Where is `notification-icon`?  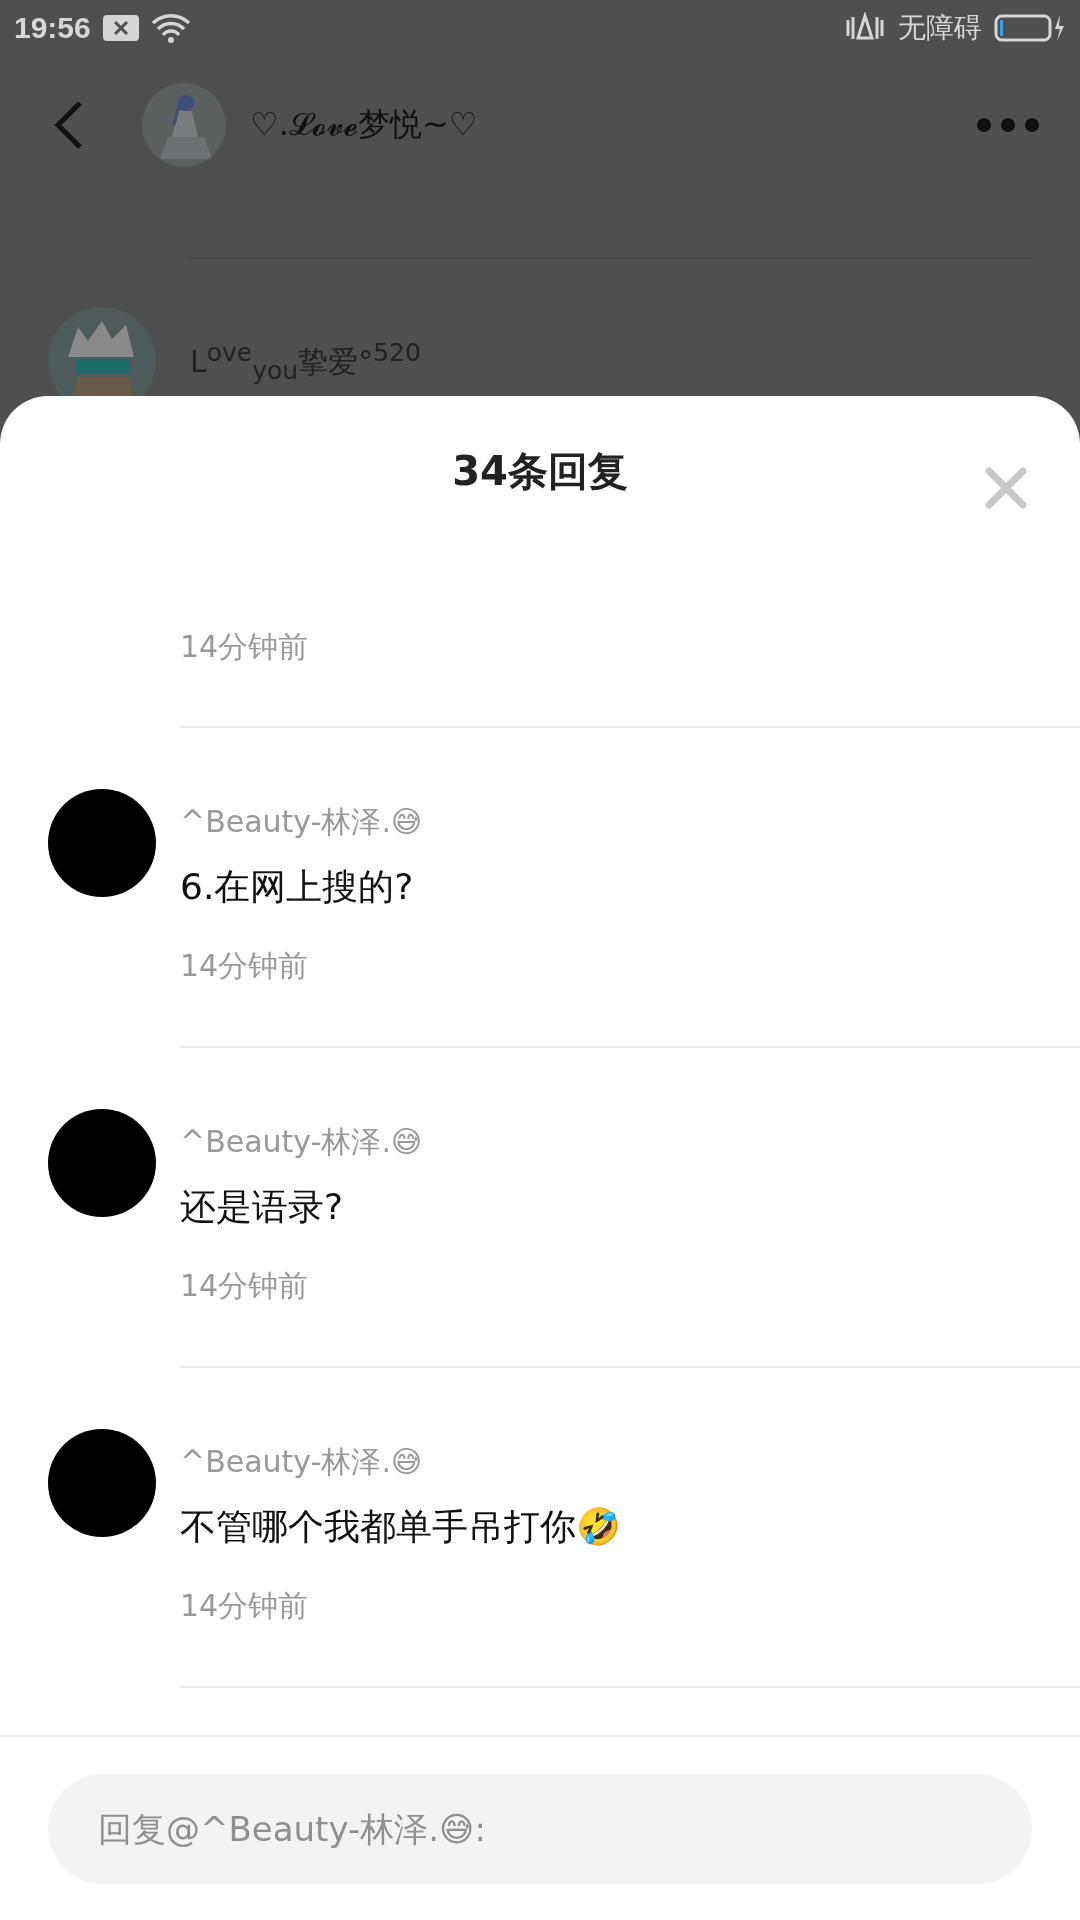 notification-icon is located at coordinates (120, 27).